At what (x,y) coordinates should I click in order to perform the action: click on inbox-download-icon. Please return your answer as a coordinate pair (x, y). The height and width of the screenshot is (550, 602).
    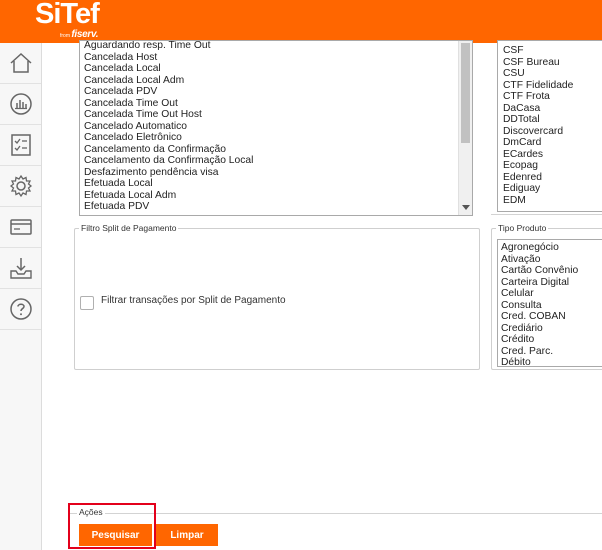
    Looking at the image, I should click on (20, 268).